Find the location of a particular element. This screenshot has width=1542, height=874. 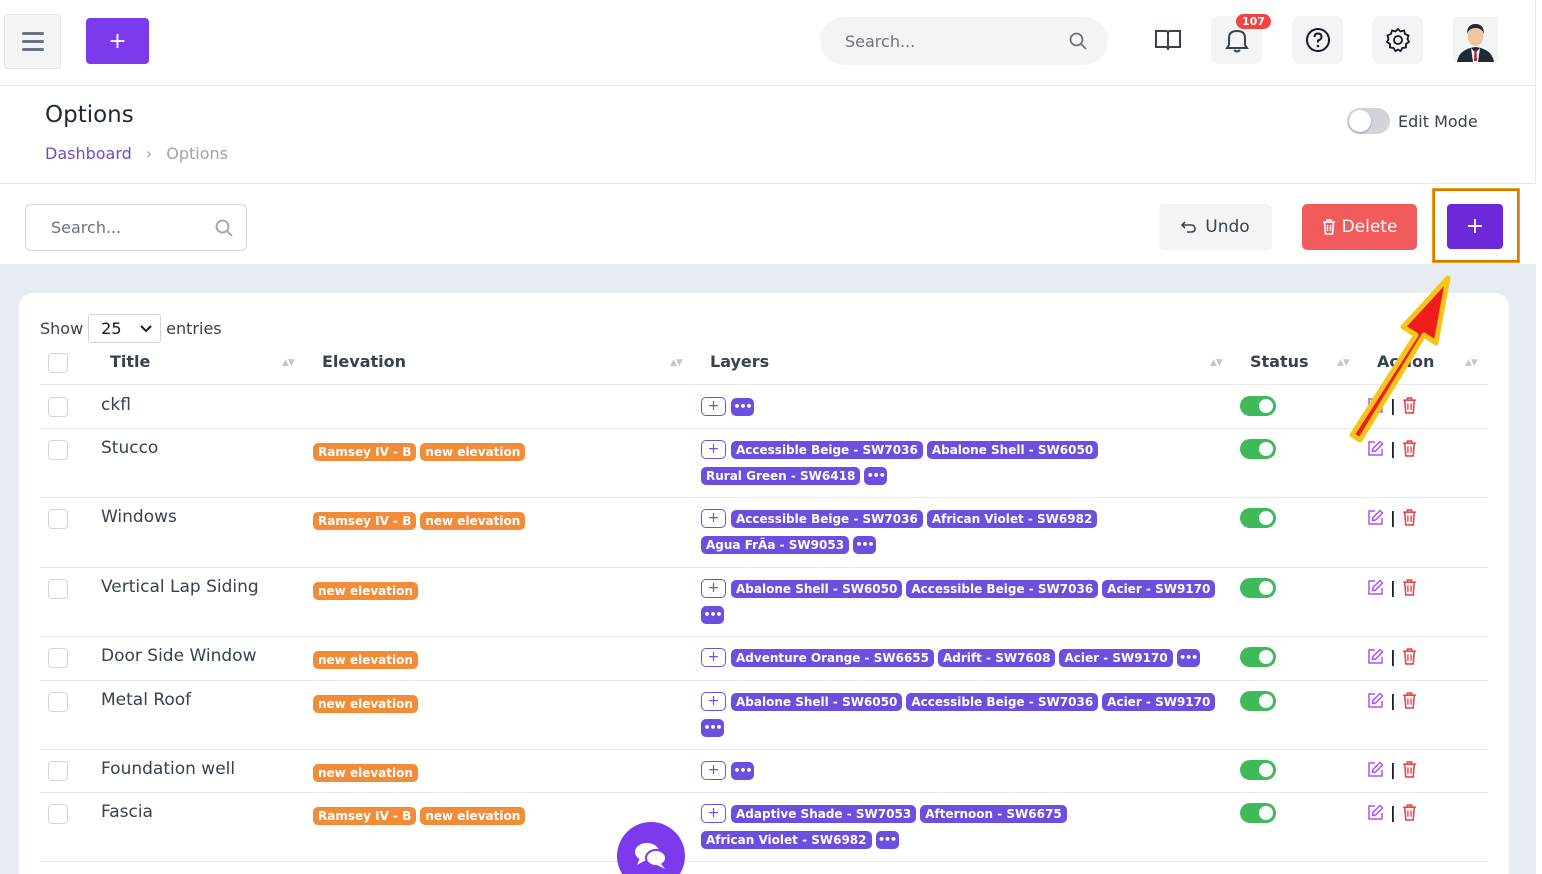

annotation-arrow is located at coordinates (1400, 359).